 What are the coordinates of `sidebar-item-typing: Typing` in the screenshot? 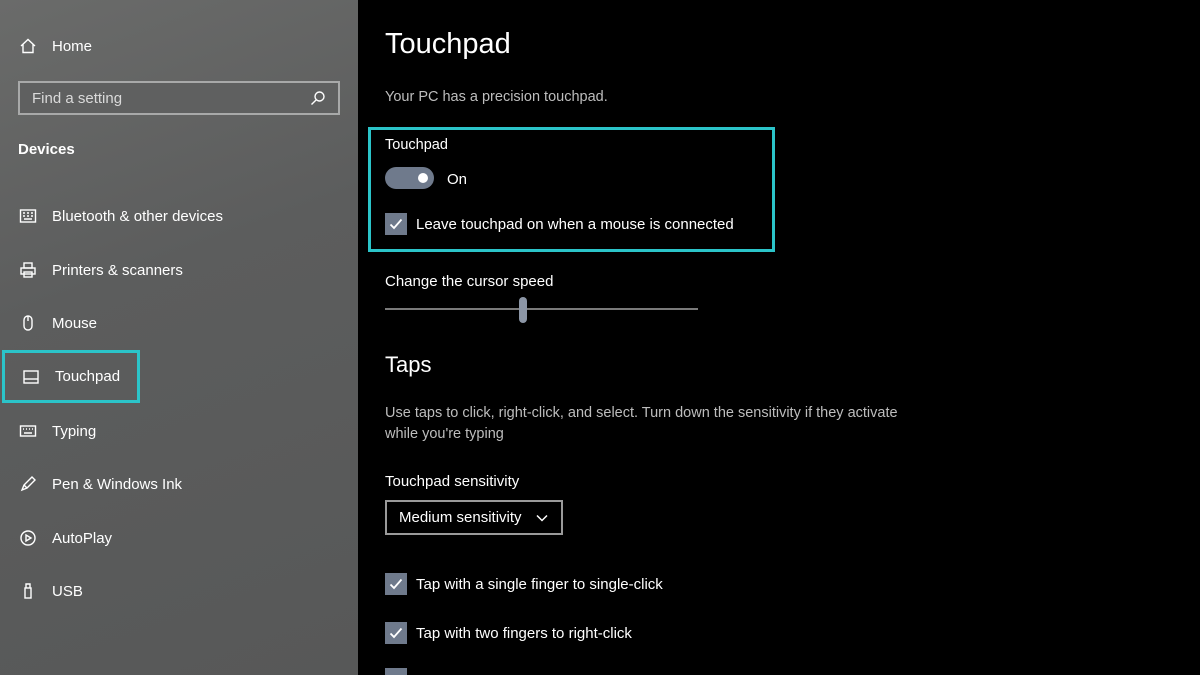 It's located at (57, 431).